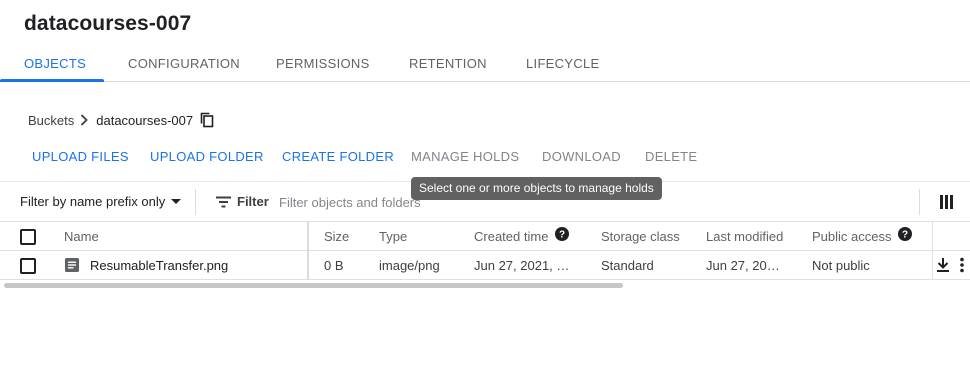 This screenshot has width=970, height=367. Describe the element at coordinates (84, 120) in the screenshot. I see `chevron-right-icon` at that location.